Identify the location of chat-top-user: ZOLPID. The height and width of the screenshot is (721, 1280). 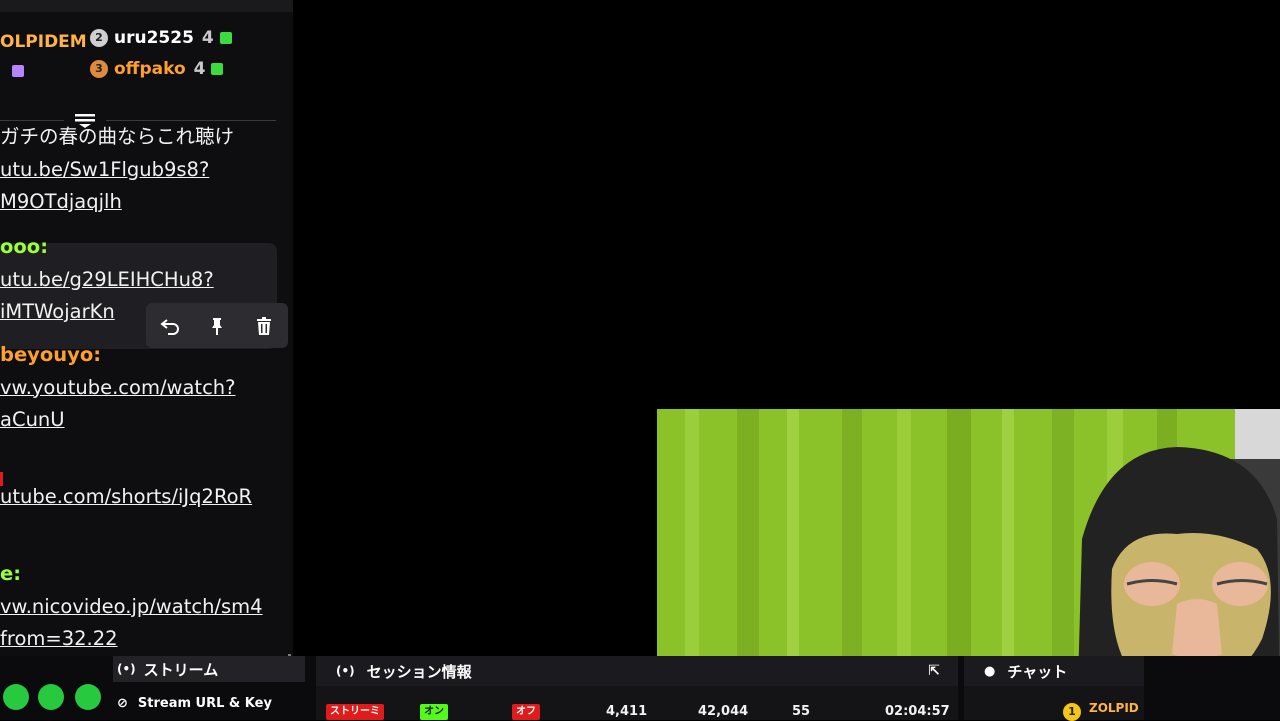
(1114, 708).